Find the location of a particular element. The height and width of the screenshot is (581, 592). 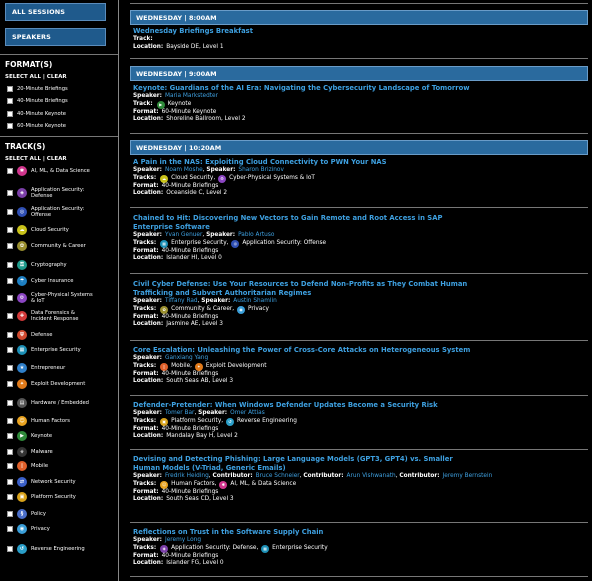

speaker-link: Austin Shamlin is located at coordinates (255, 302).